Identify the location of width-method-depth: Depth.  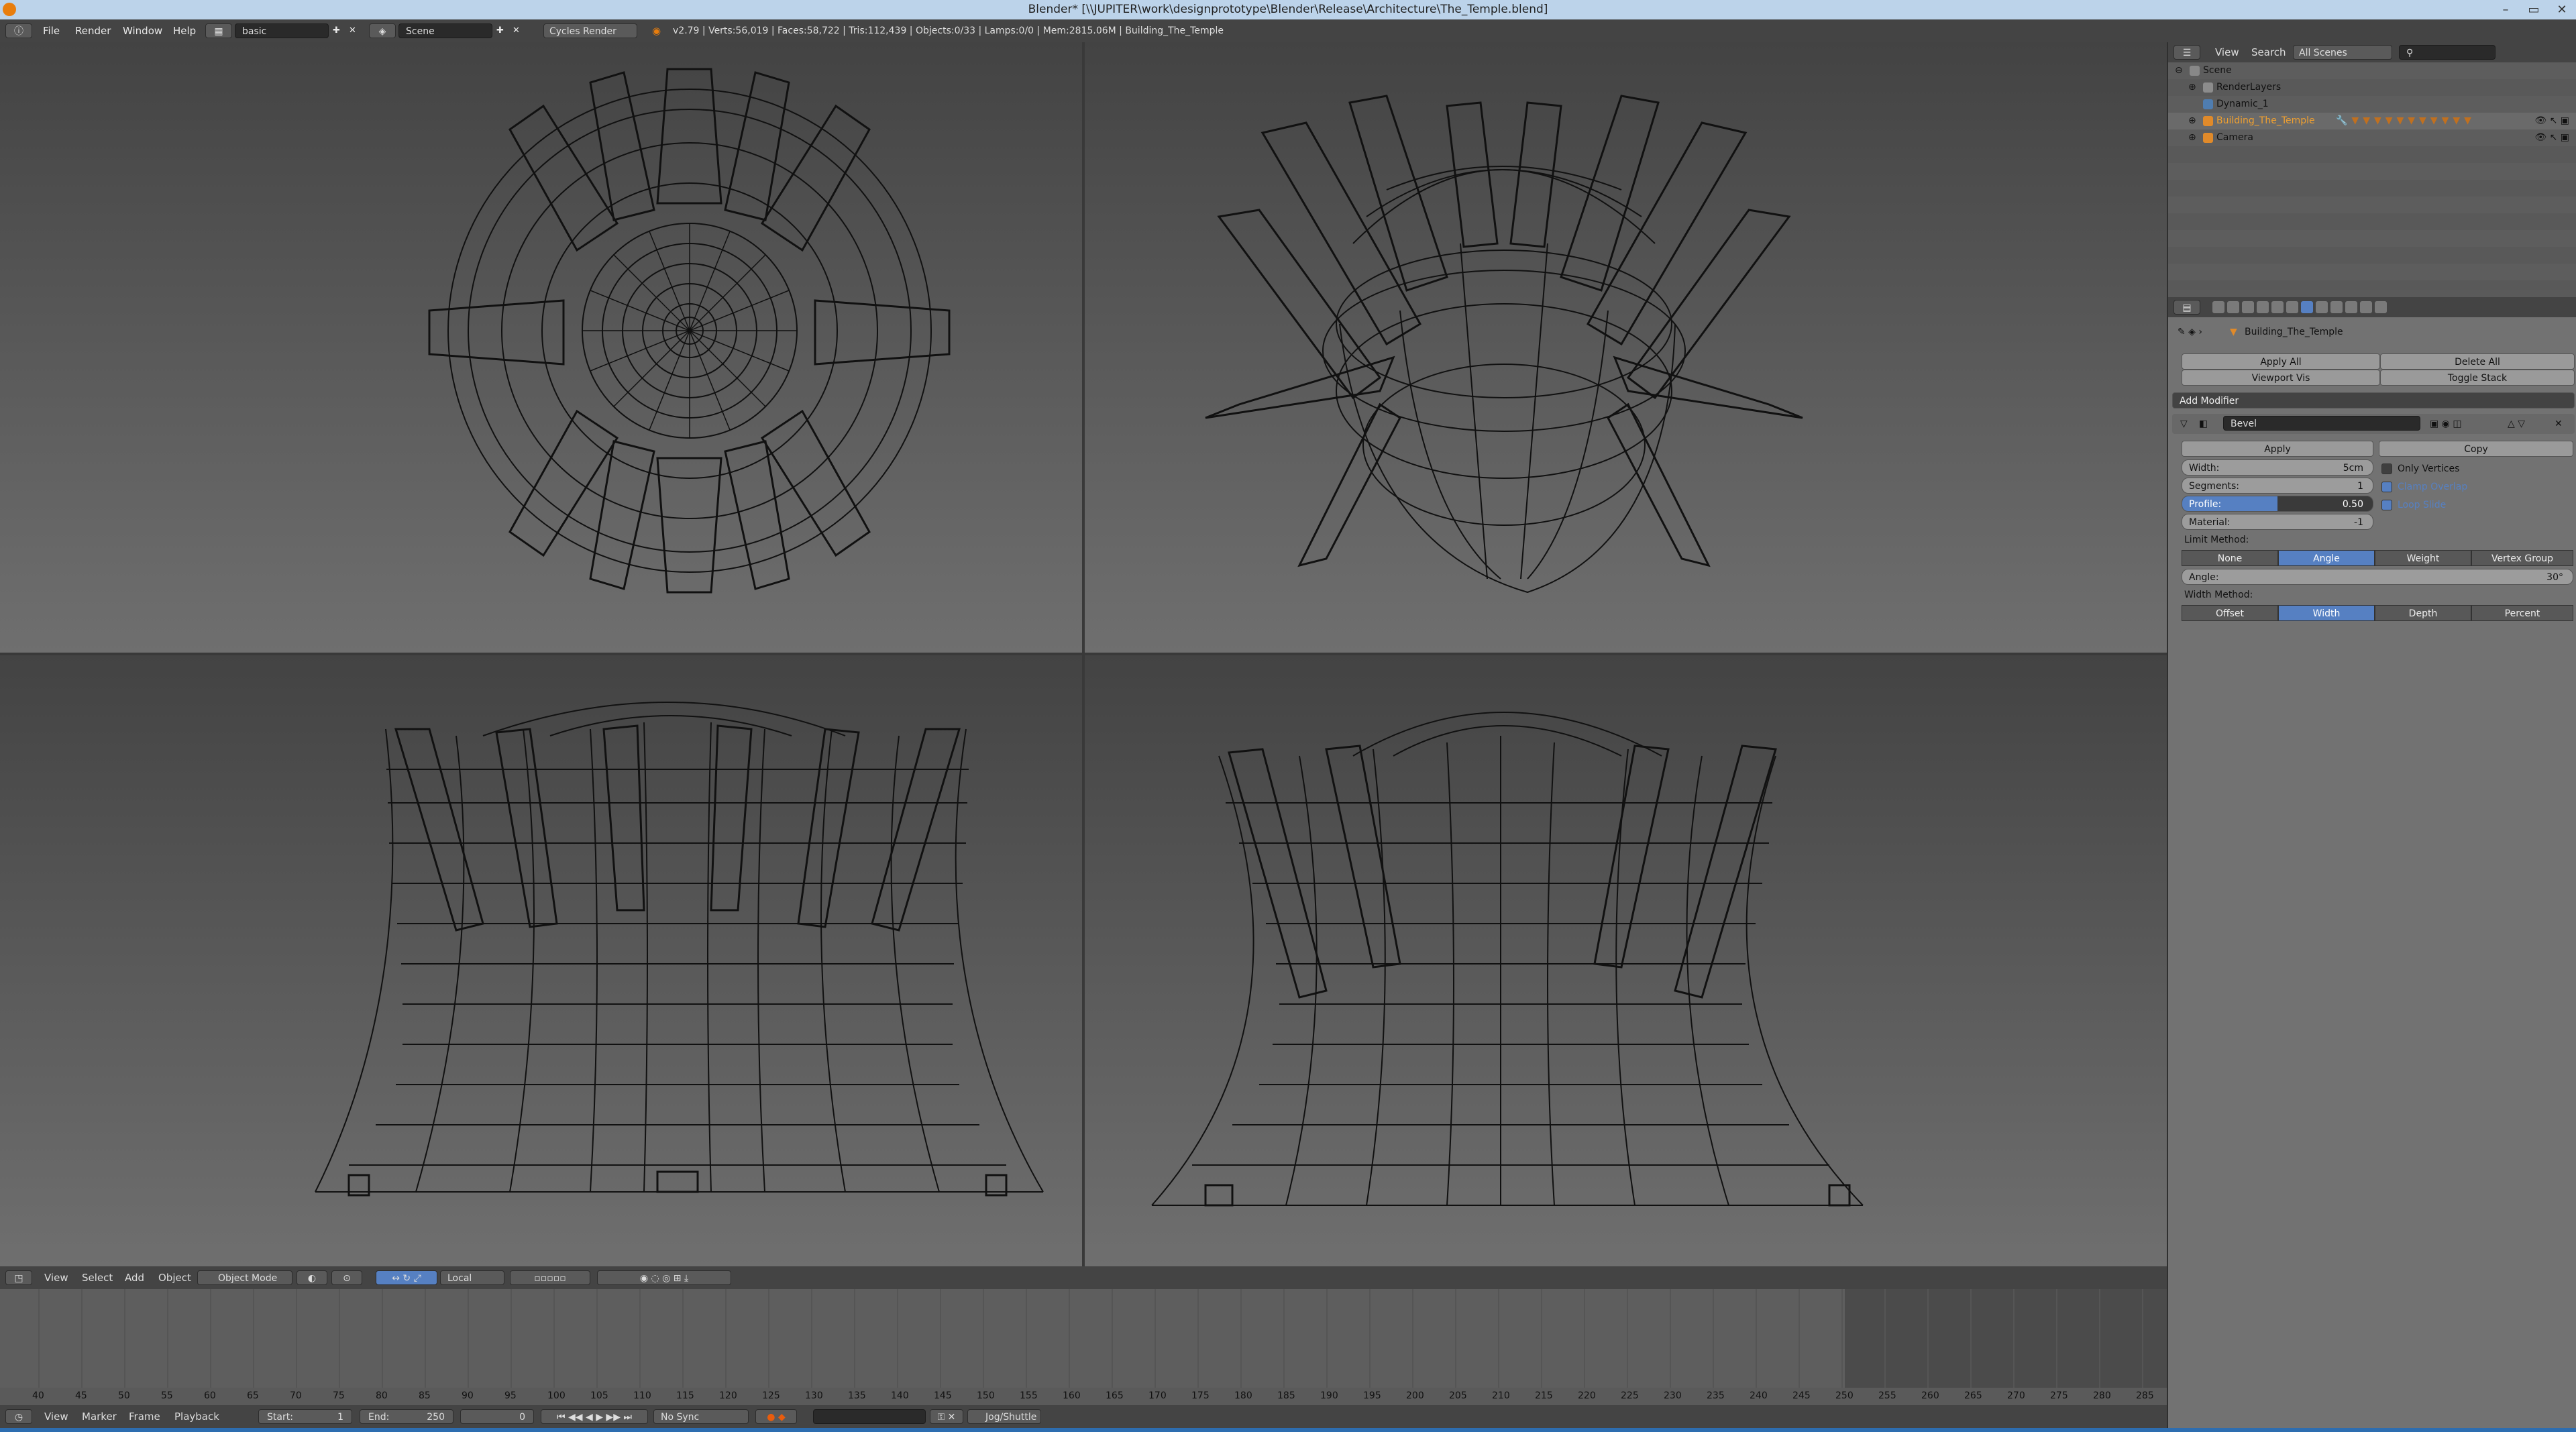
(2423, 613).